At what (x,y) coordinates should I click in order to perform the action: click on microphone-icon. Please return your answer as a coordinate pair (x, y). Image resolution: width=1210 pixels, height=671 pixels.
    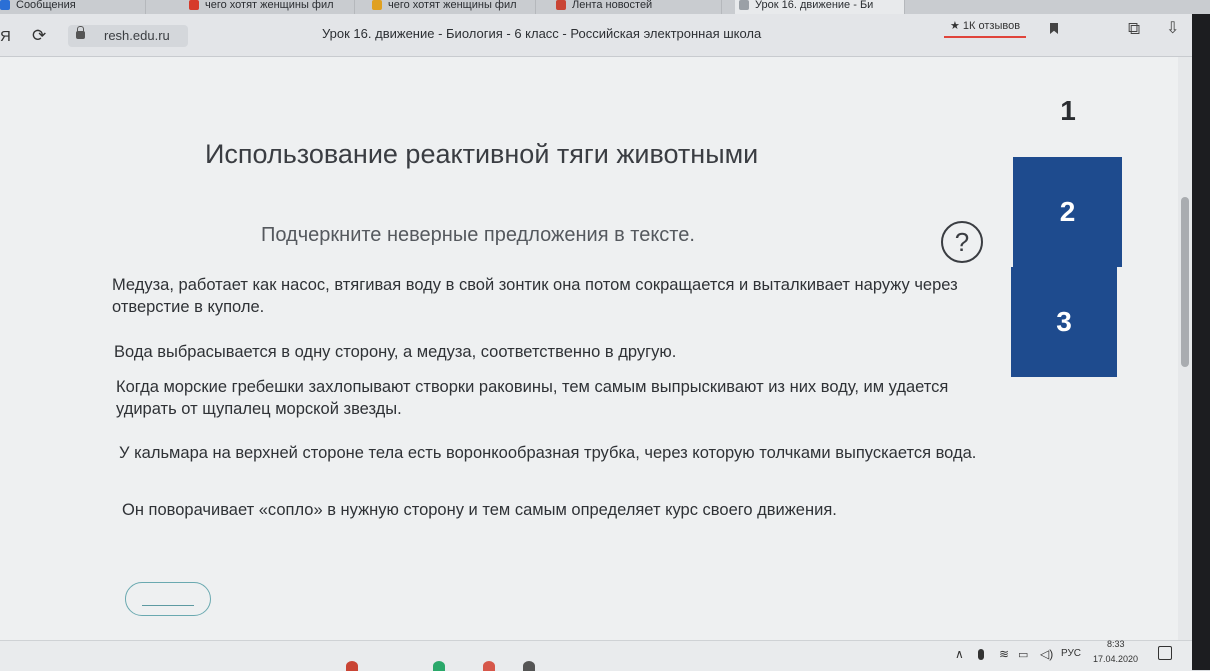
    Looking at the image, I should click on (981, 654).